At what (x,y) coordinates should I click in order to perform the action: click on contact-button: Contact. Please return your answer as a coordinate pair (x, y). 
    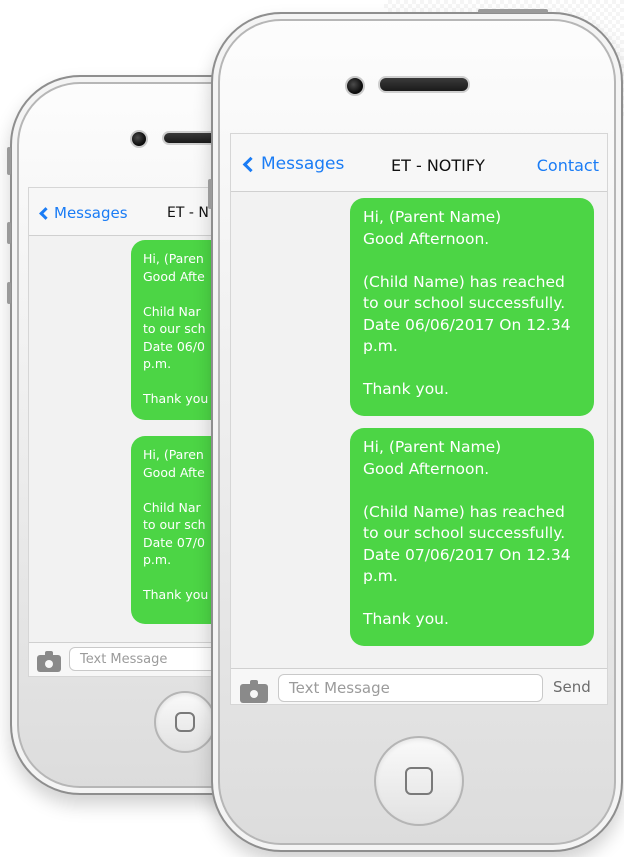
    Looking at the image, I should click on (568, 165).